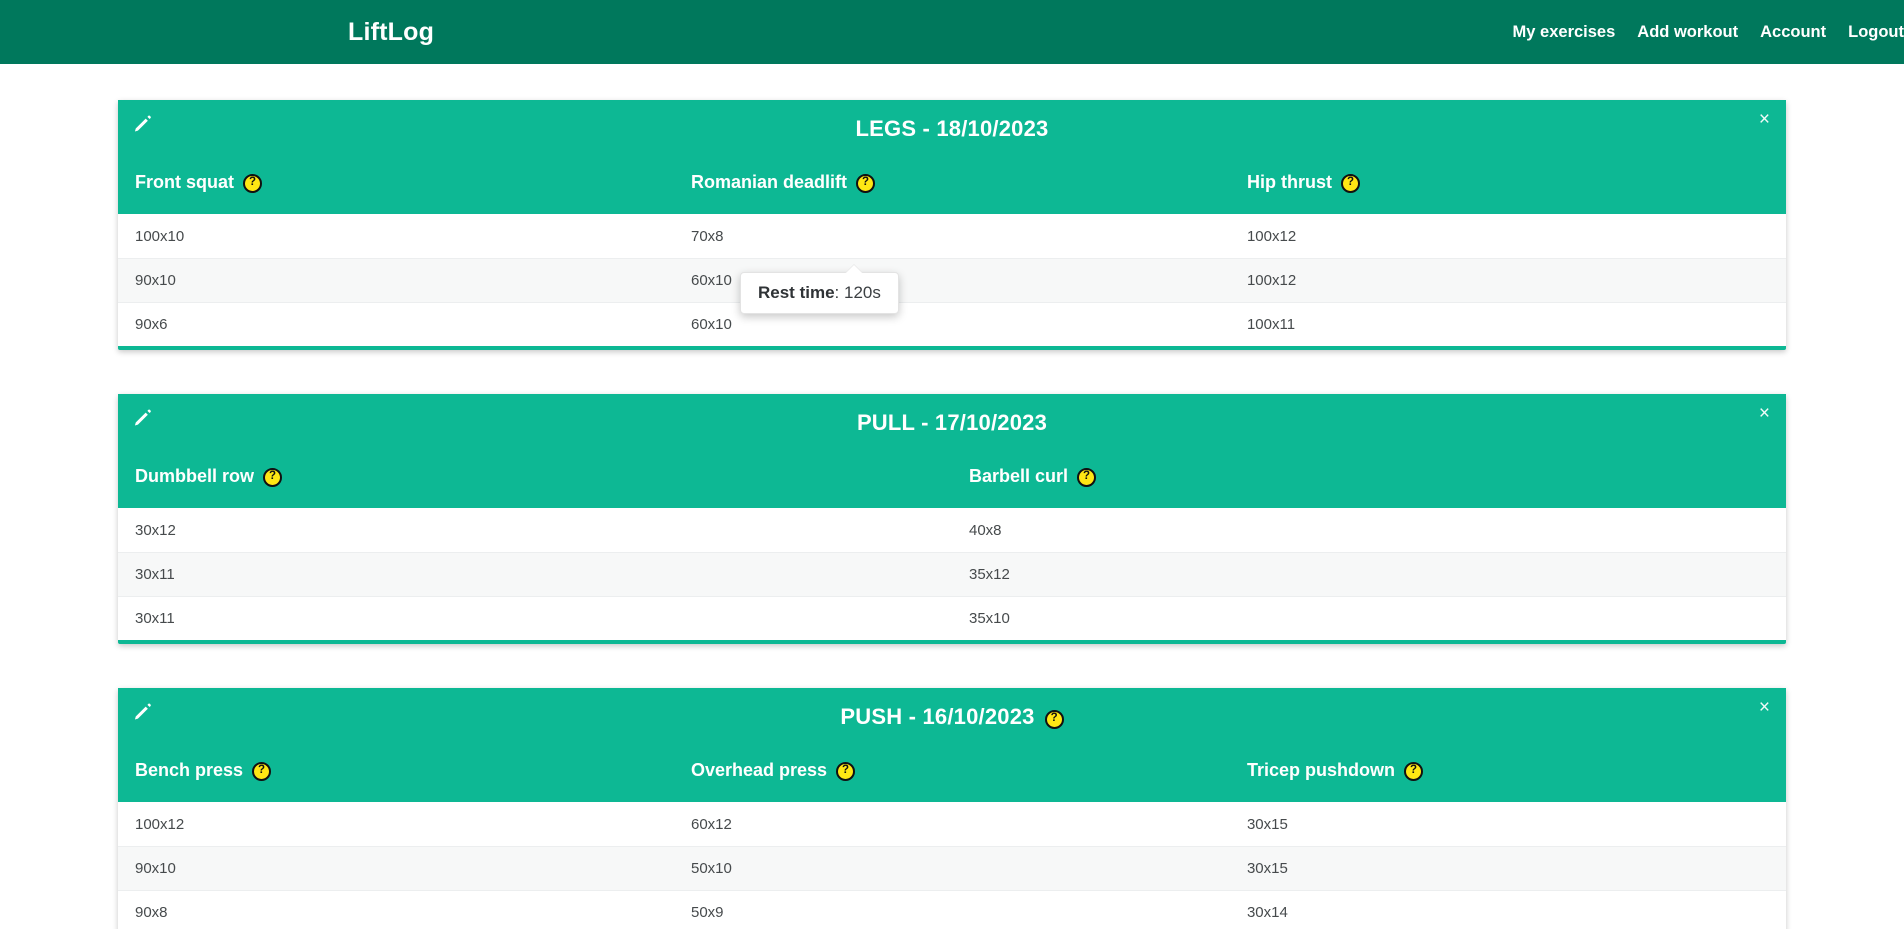 Image resolution: width=1904 pixels, height=929 pixels. What do you see at coordinates (1320, 769) in the screenshot?
I see `exercise-name: Tricep pushdown` at bounding box center [1320, 769].